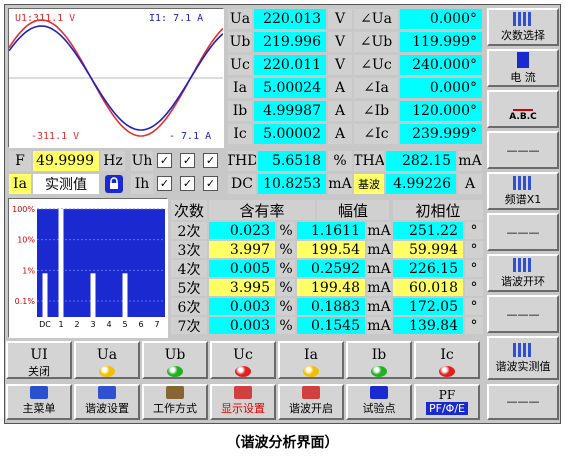  What do you see at coordinates (240, 134) in the screenshot?
I see `phasor-name: Ic` at bounding box center [240, 134].